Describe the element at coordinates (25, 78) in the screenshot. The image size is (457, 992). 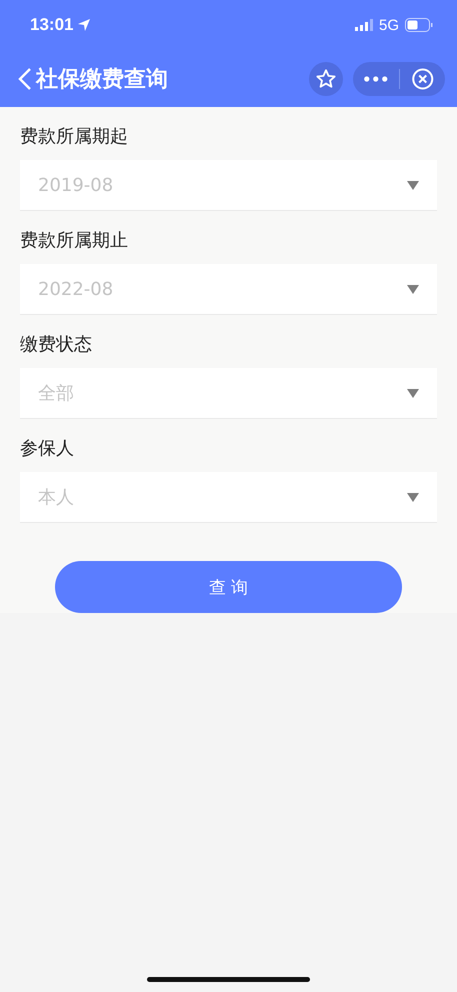
I see `back-icon` at that location.